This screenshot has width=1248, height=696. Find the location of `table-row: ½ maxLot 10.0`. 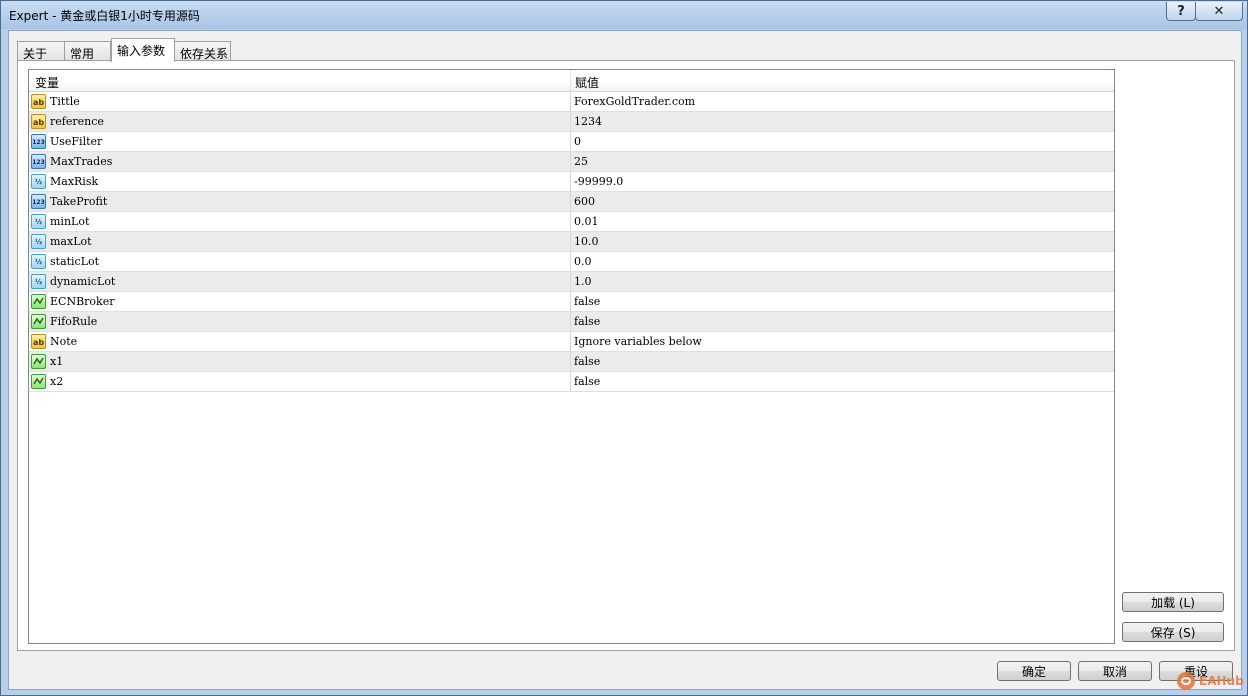

table-row: ½ maxLot 10.0 is located at coordinates (571, 242).